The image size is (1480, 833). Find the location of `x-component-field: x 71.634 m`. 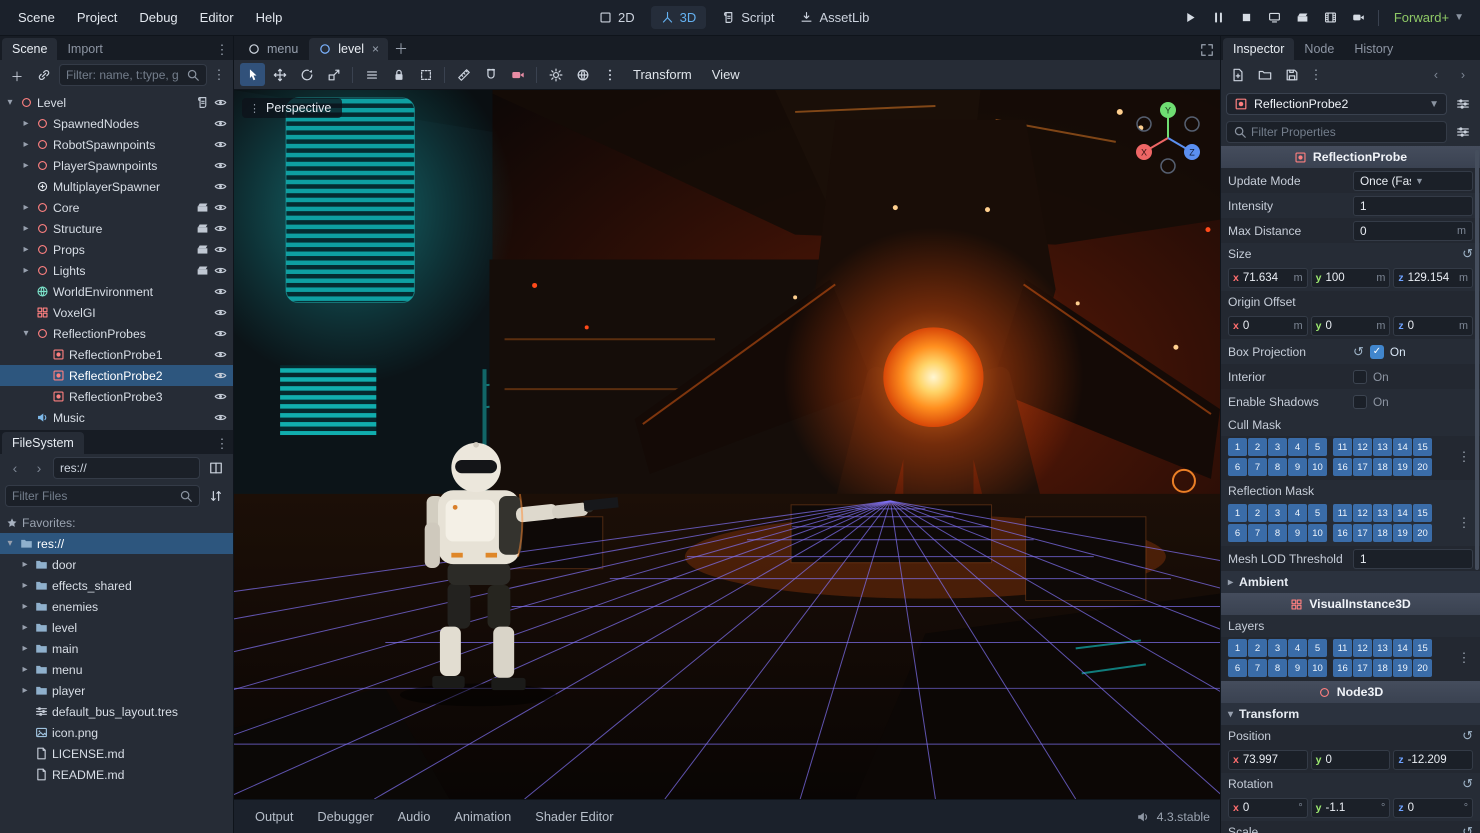

x-component-field: x 71.634 m is located at coordinates (1268, 278).